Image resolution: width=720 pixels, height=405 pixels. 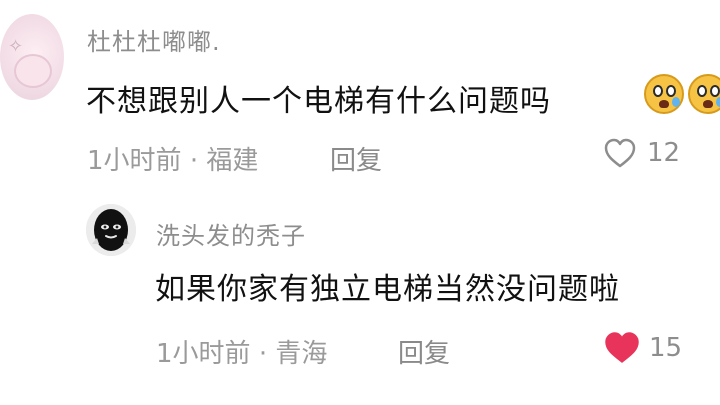 What do you see at coordinates (664, 153) in the screenshot?
I see `like-count: 12` at bounding box center [664, 153].